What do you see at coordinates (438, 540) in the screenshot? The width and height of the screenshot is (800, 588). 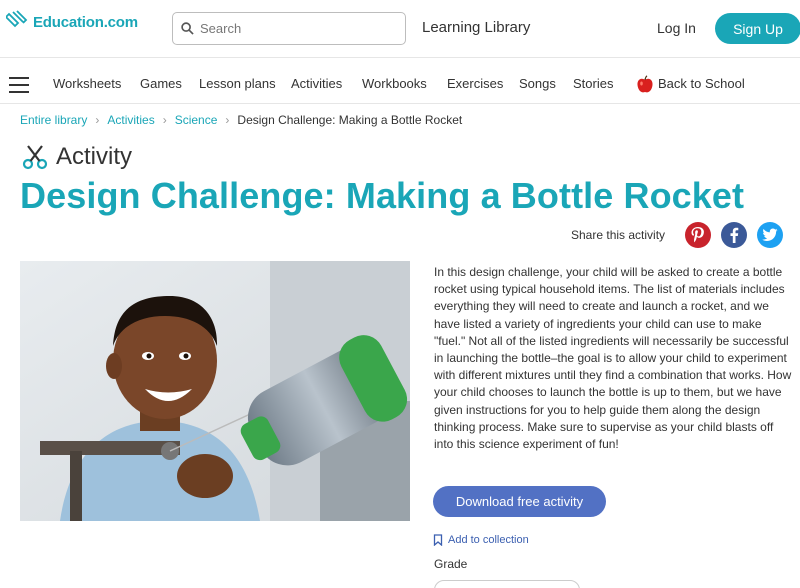 I see `bookmark-icon` at bounding box center [438, 540].